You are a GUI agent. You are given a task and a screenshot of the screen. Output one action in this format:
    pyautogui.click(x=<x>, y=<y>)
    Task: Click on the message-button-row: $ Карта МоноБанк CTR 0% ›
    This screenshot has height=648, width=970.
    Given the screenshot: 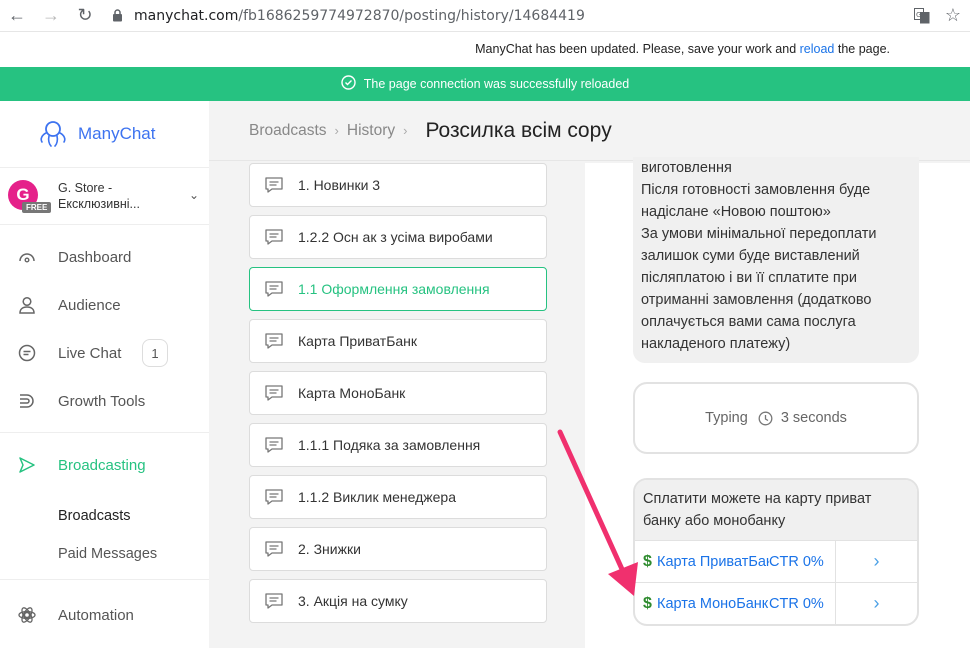 What is the action you would take?
    pyautogui.click(x=776, y=603)
    